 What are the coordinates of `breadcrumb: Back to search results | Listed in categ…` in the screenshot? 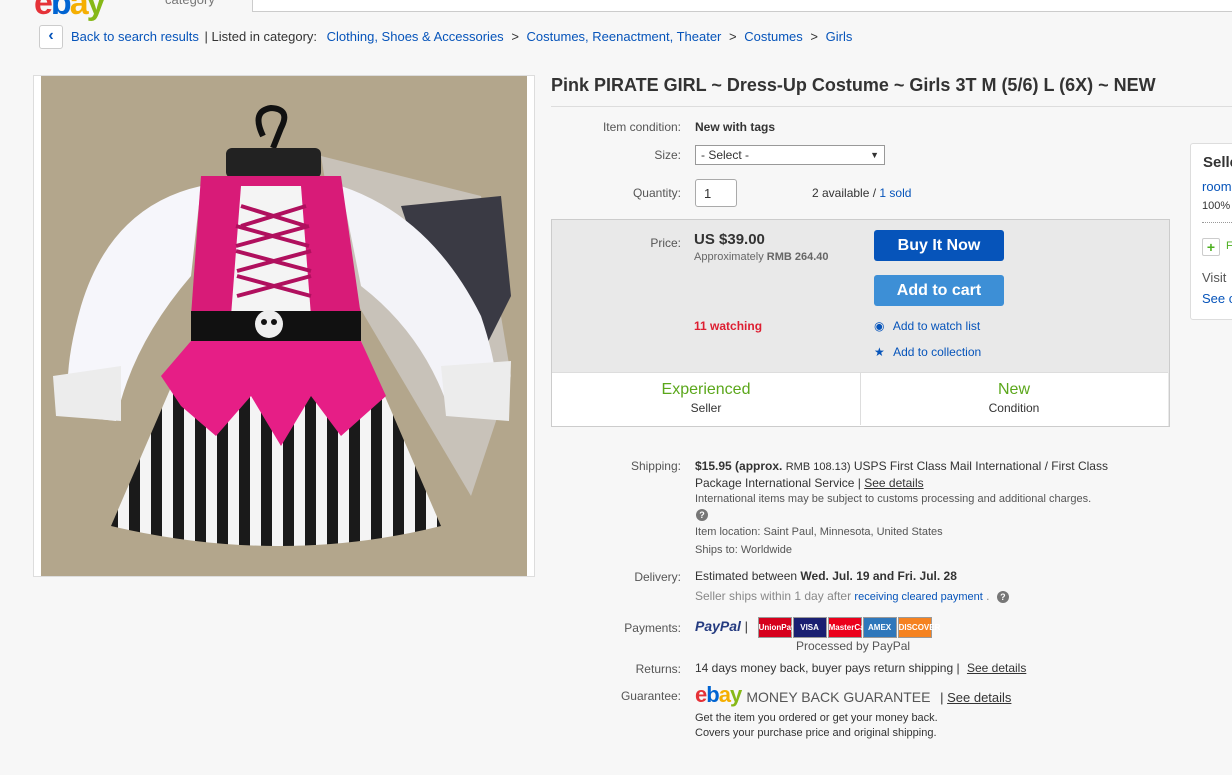 It's located at (462, 36).